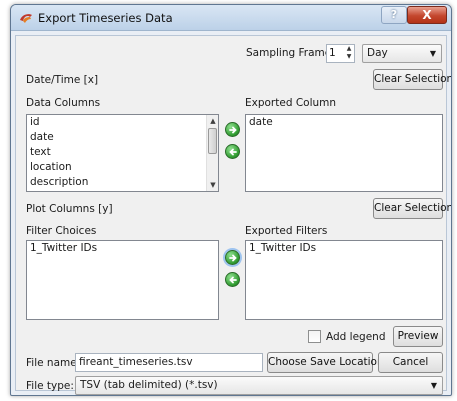 The height and width of the screenshot is (401, 457). I want to click on exported-filter-item: 1_Twitter IDs, so click(344, 248).